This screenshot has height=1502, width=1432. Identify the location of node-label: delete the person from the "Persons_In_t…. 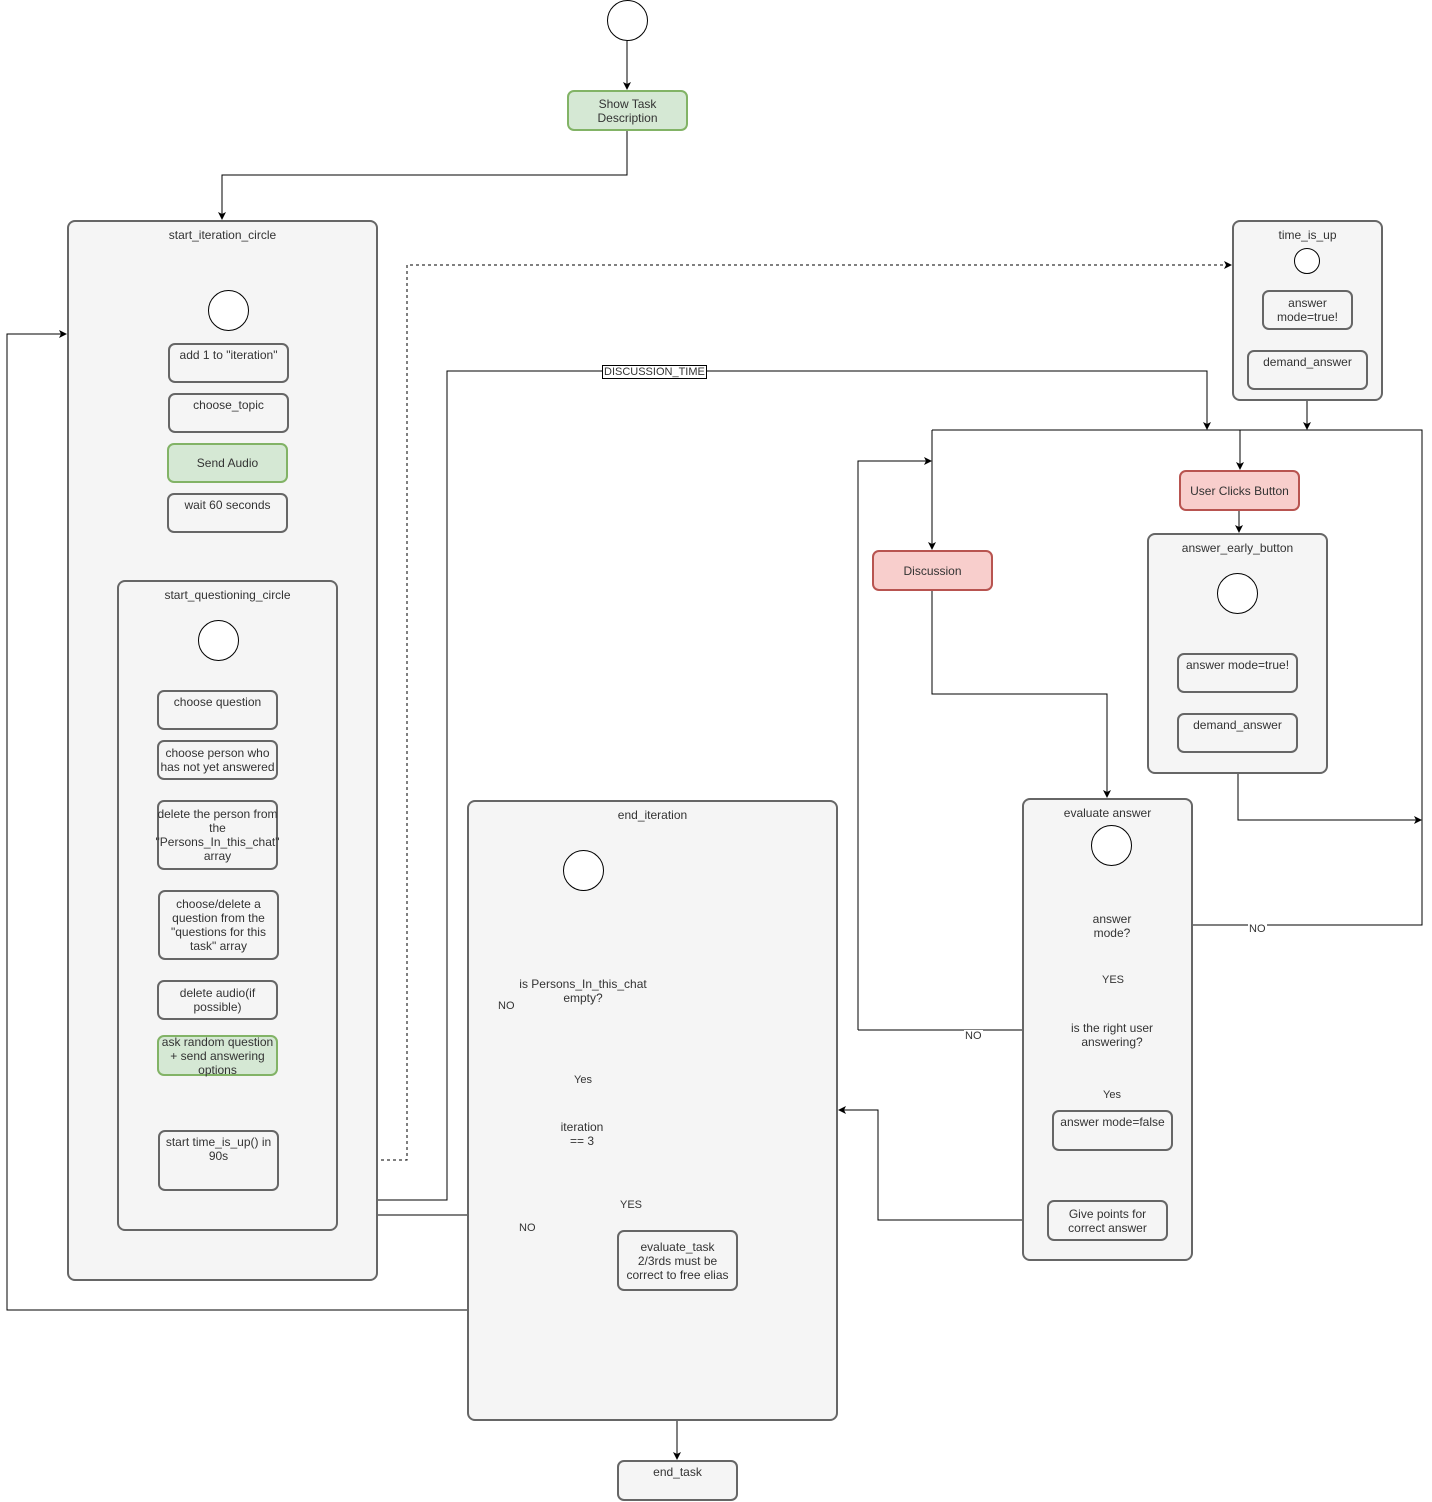
(217, 835).